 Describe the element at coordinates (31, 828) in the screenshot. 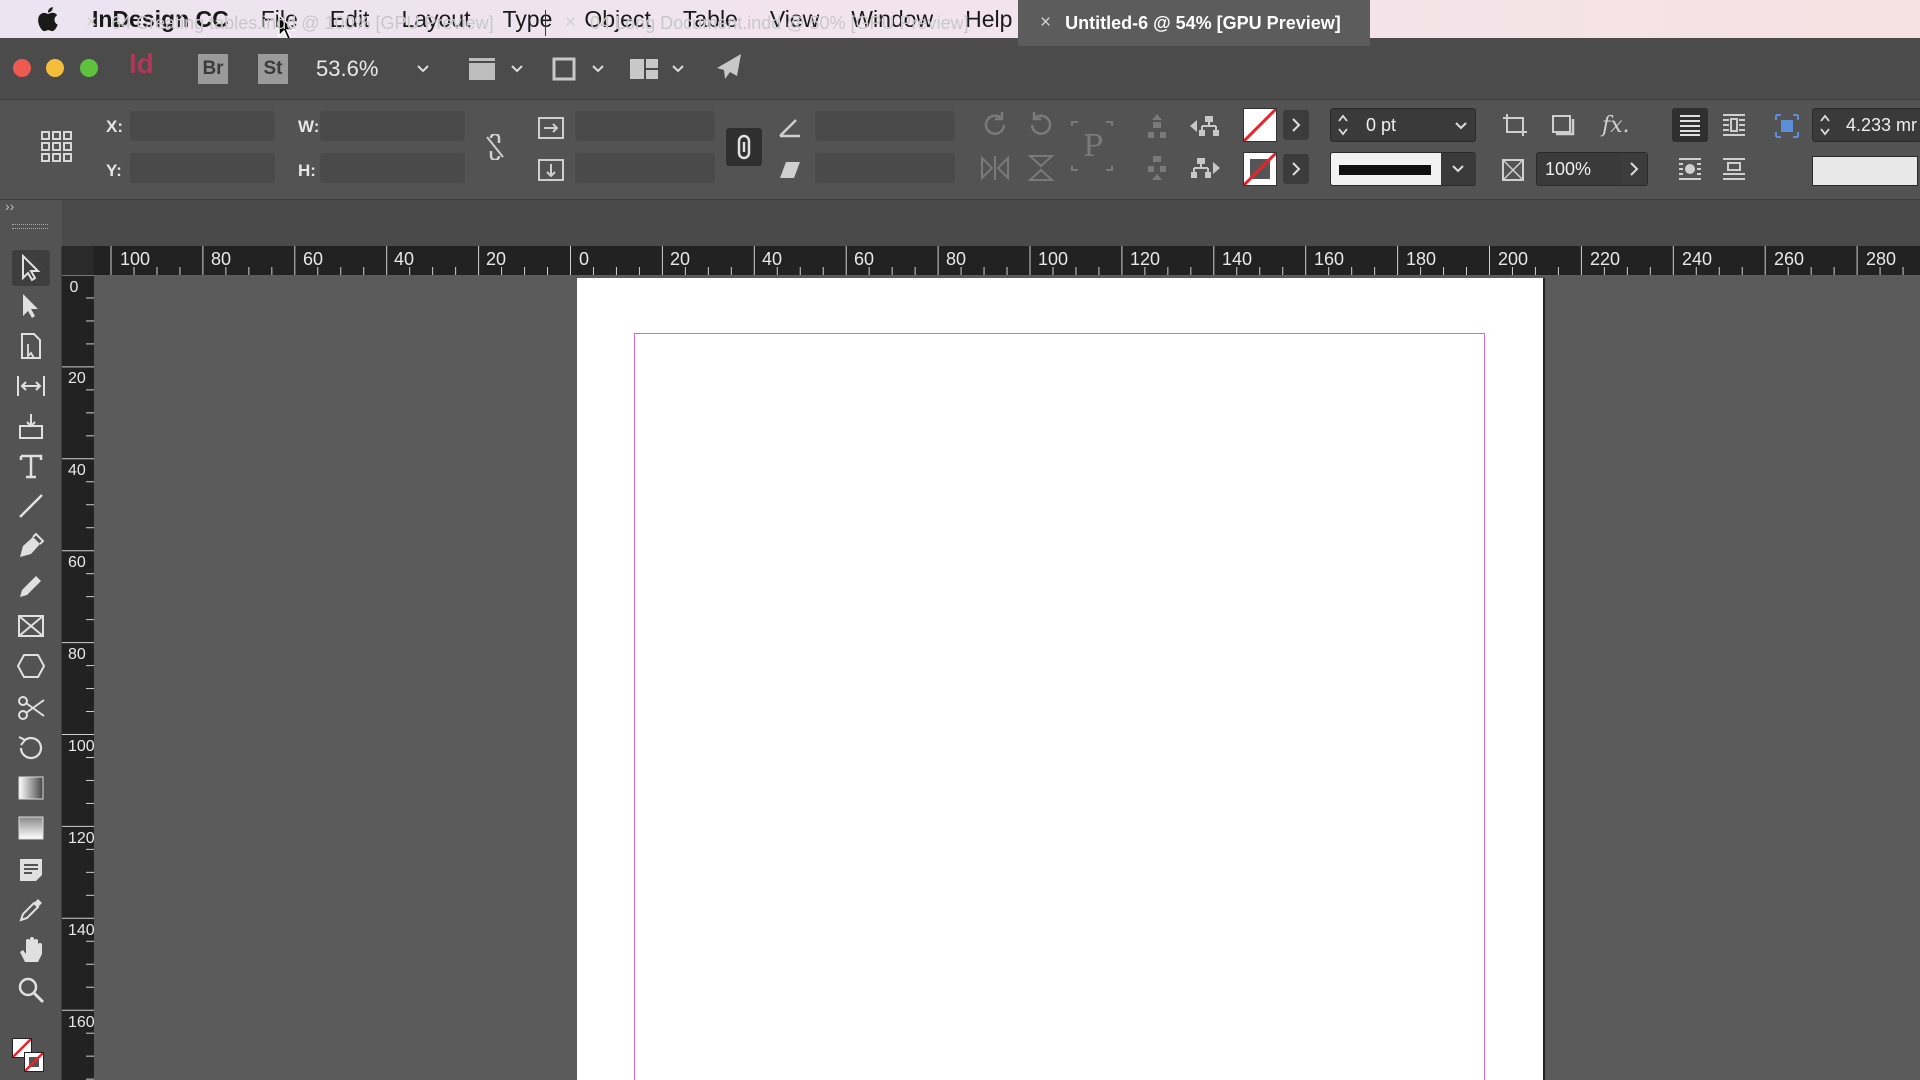

I see `gradient-feather-tool` at that location.